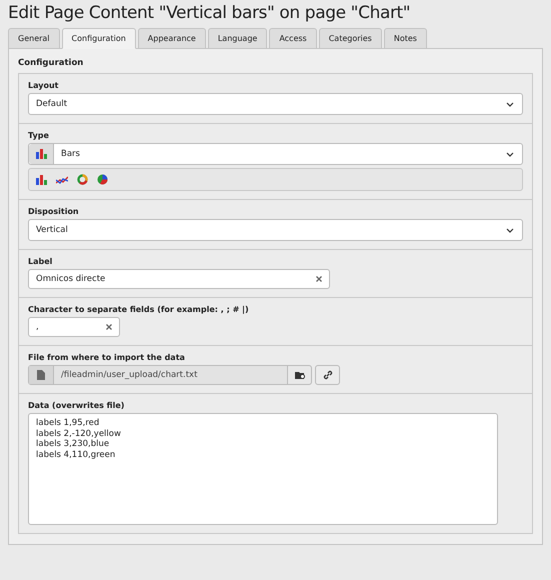  Describe the element at coordinates (107, 357) in the screenshot. I see `field-label: File from where to import the data` at that location.